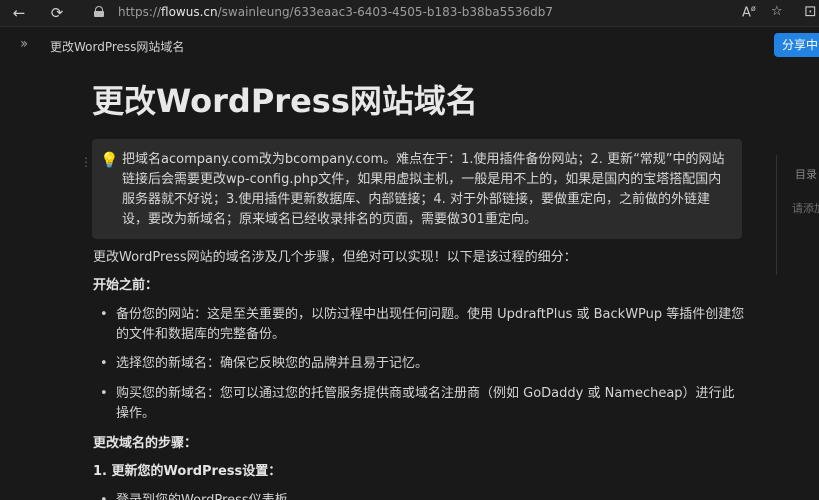 This screenshot has width=819, height=500. What do you see at coordinates (285, 99) in the screenshot?
I see `page-title: 更改WordPress网站域名` at bounding box center [285, 99].